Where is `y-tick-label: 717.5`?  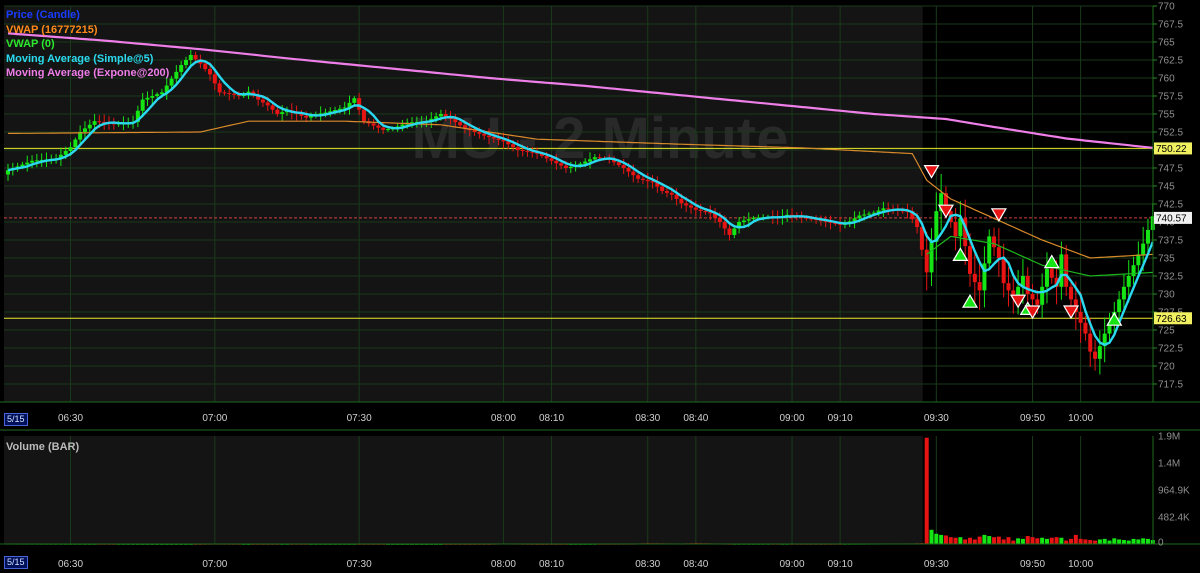
y-tick-label: 717.5 is located at coordinates (1170, 385).